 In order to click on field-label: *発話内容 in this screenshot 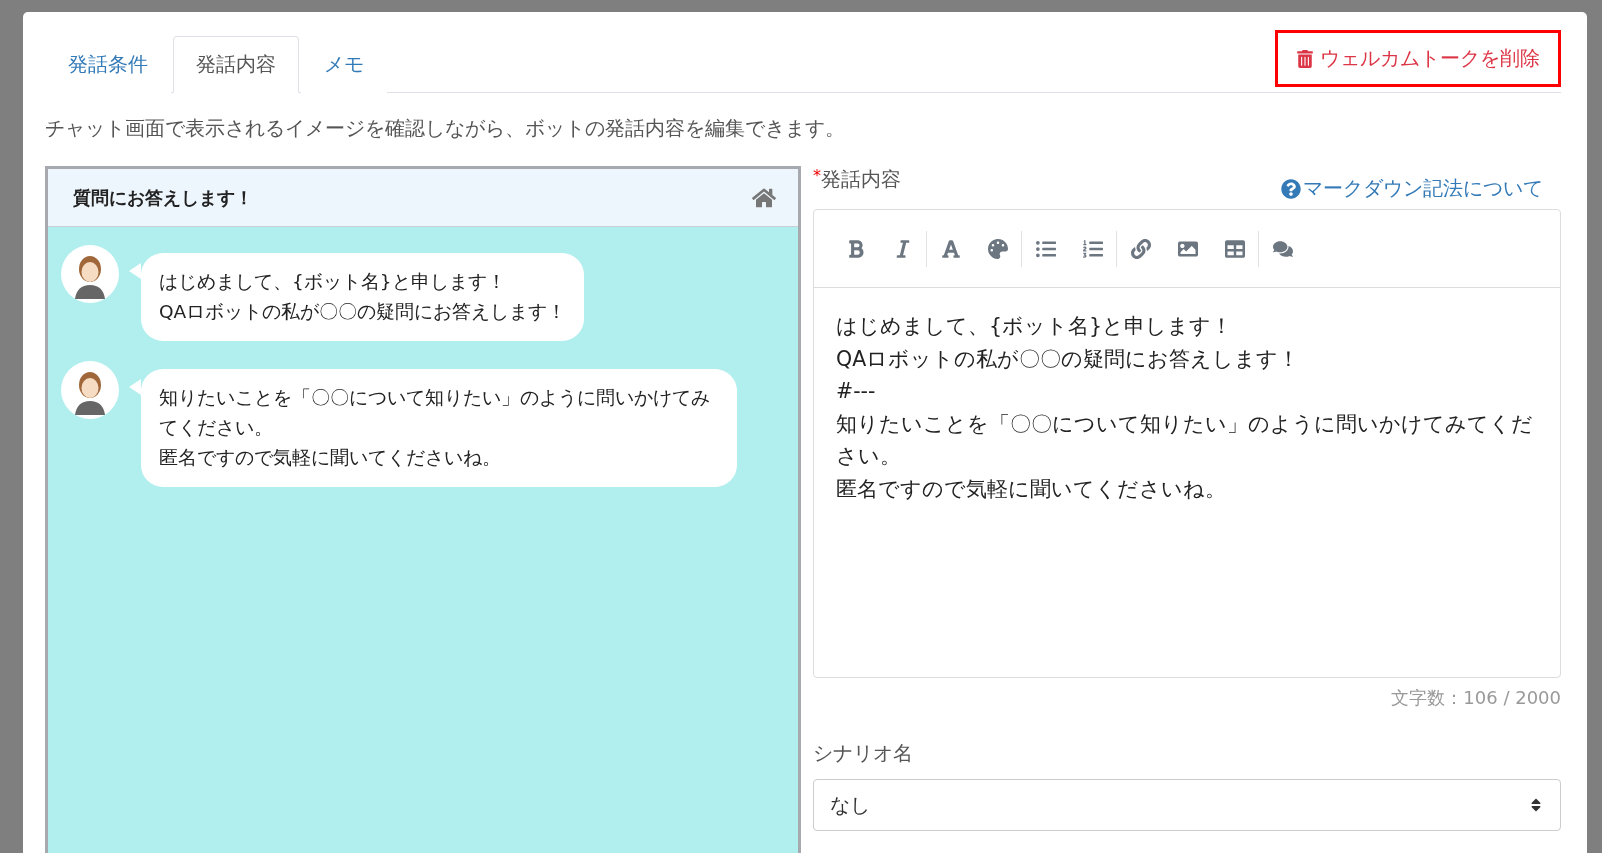, I will do `click(857, 179)`.